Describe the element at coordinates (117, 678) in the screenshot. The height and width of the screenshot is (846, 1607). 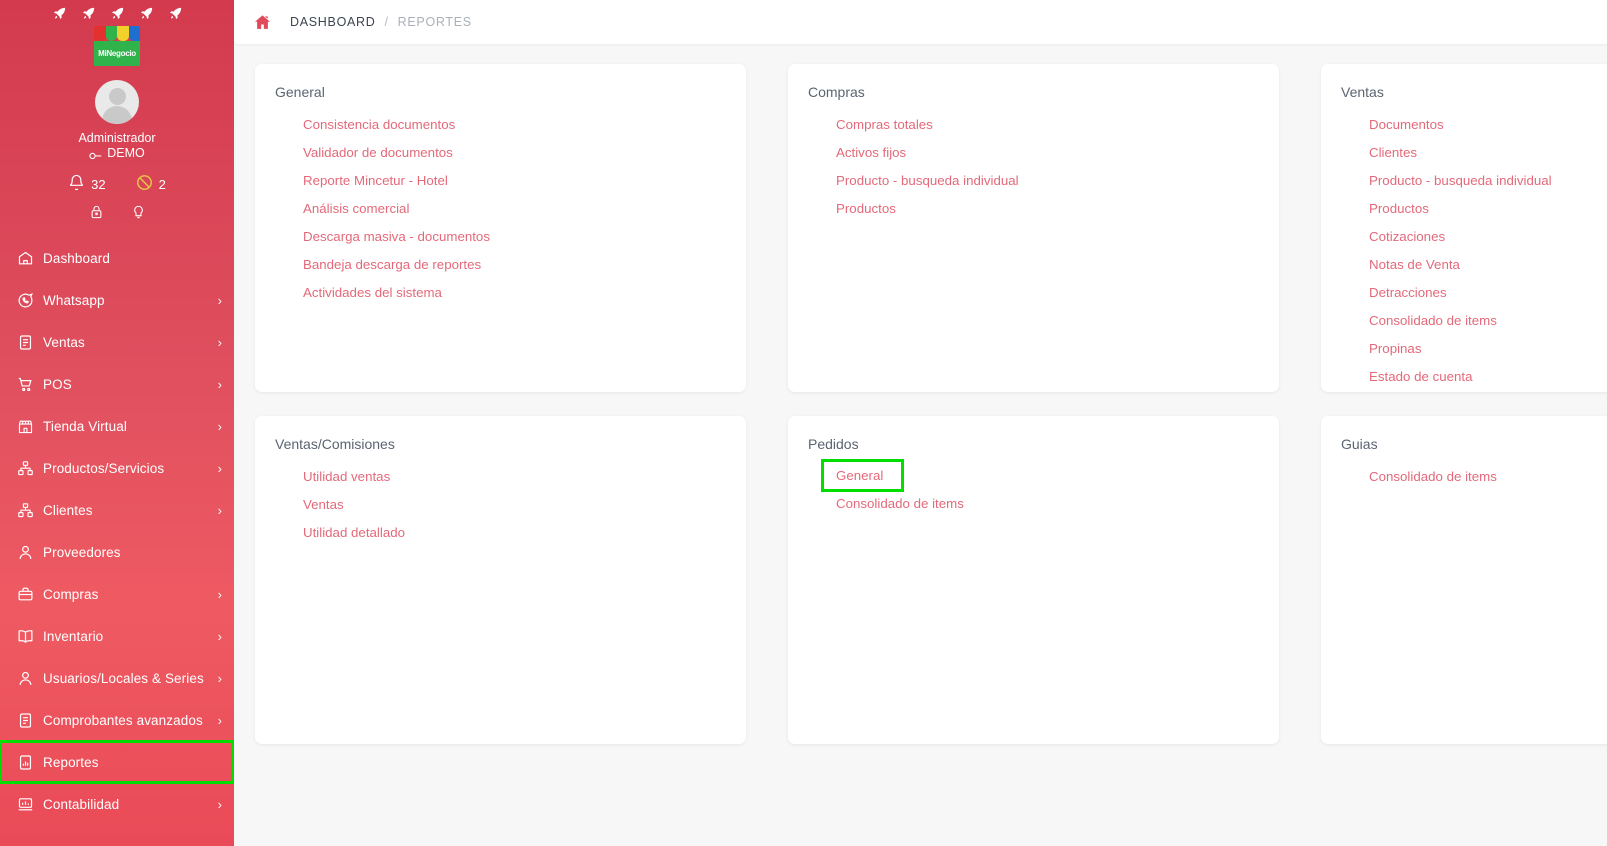
I see `sidebar-item-usuarios-locales-series: Usuarios/Locales & Series ›` at that location.